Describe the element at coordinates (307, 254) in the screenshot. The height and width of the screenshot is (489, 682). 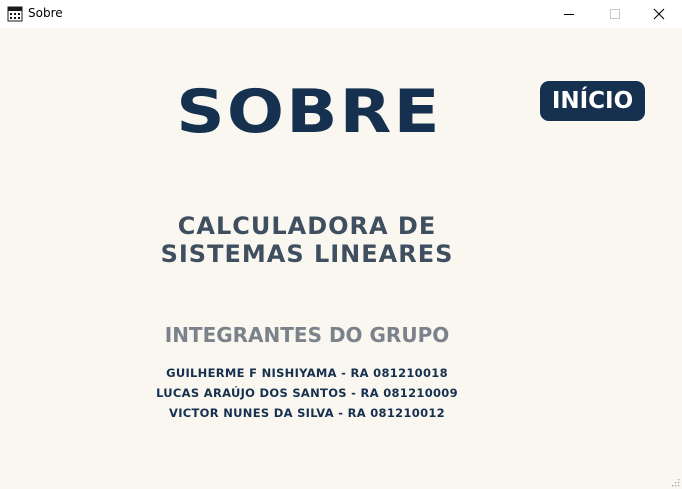
I see `subtitle-line-2: SISTEMAS LINEARES` at that location.